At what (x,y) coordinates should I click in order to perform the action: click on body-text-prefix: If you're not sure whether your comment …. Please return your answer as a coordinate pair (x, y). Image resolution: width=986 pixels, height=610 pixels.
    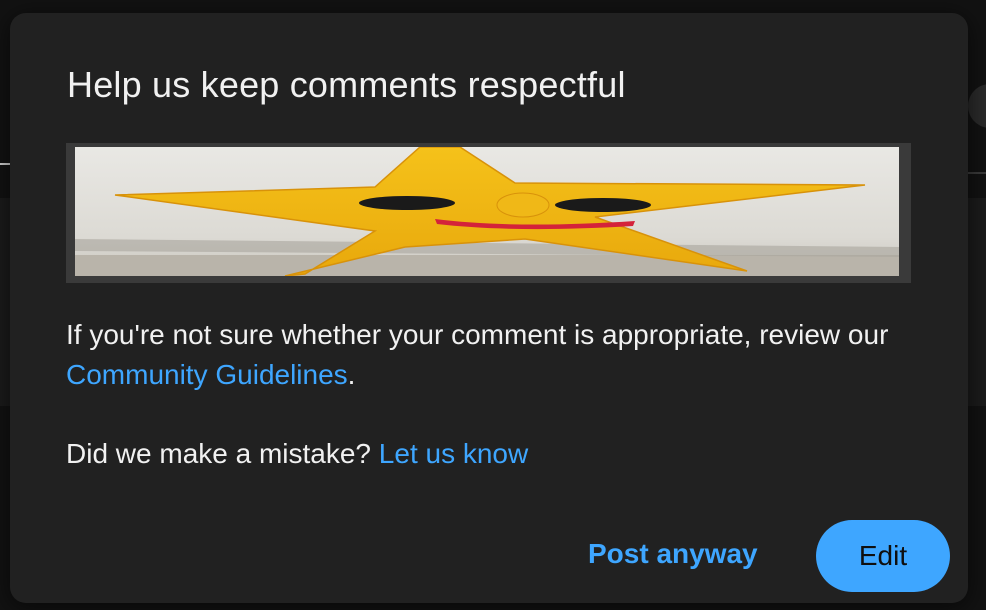
    Looking at the image, I should click on (477, 334).